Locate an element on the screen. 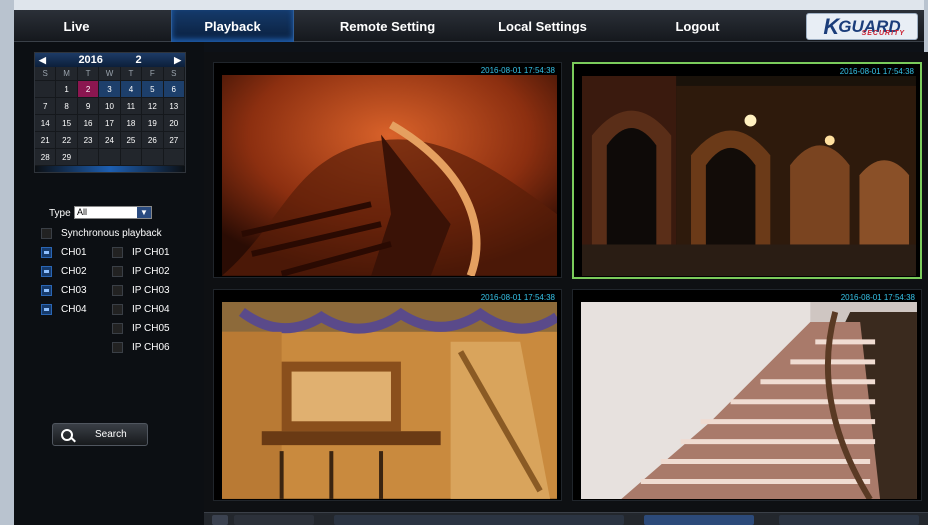 The width and height of the screenshot is (928, 525). calendar-day: 18 is located at coordinates (131, 123).